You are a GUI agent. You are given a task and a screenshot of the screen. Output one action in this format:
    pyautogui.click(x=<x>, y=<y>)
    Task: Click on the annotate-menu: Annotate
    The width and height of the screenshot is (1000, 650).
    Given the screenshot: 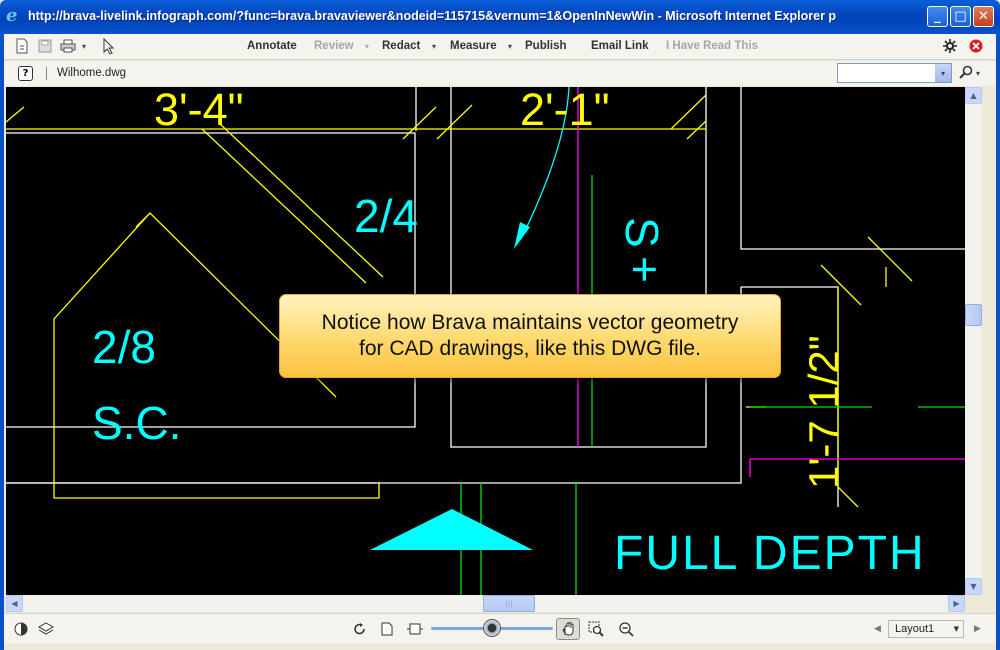 What is the action you would take?
    pyautogui.click(x=272, y=46)
    